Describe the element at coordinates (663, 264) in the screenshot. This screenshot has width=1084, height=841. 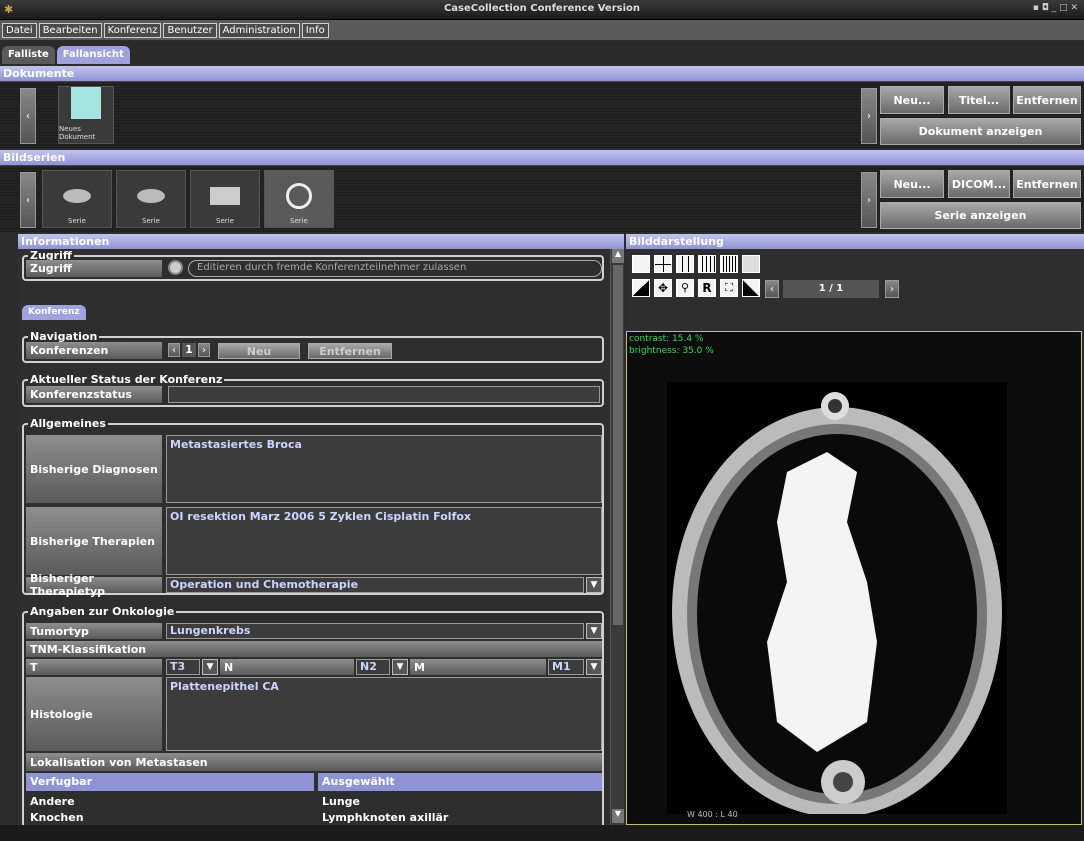
I see `layout-2x2-icon` at that location.